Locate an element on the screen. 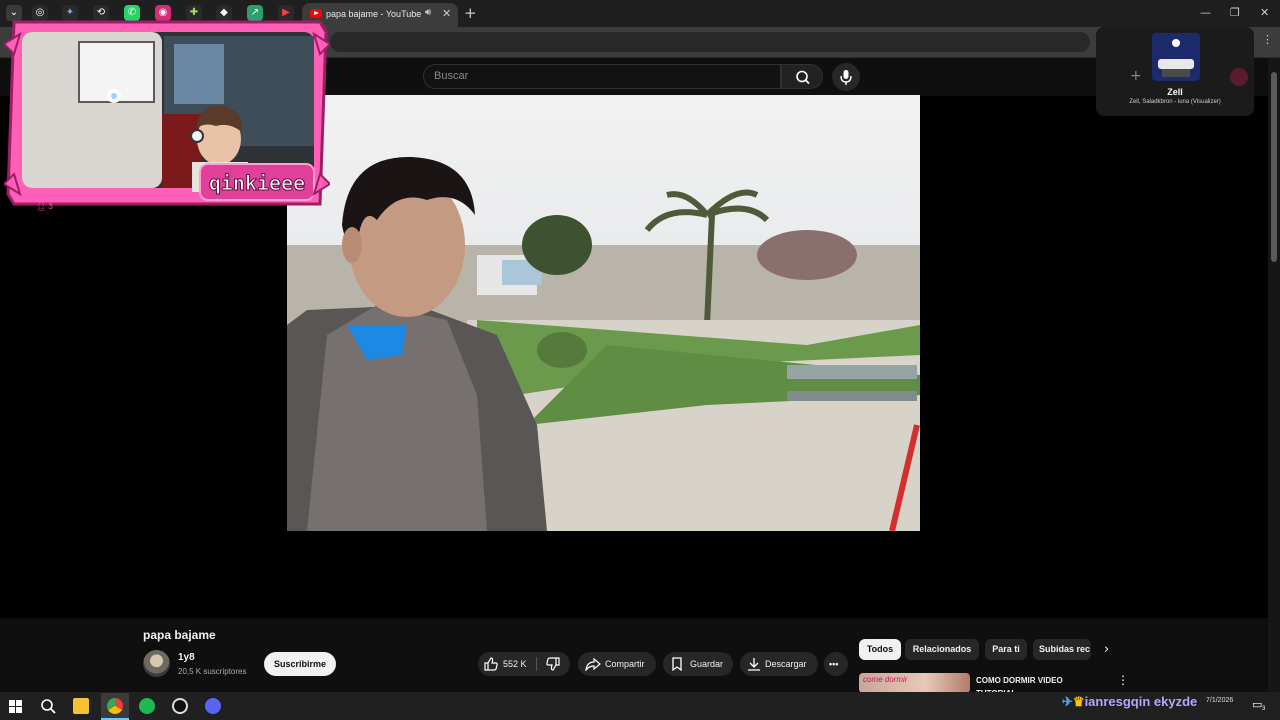 The width and height of the screenshot is (1280, 720). download-icon is located at coordinates (754, 664).